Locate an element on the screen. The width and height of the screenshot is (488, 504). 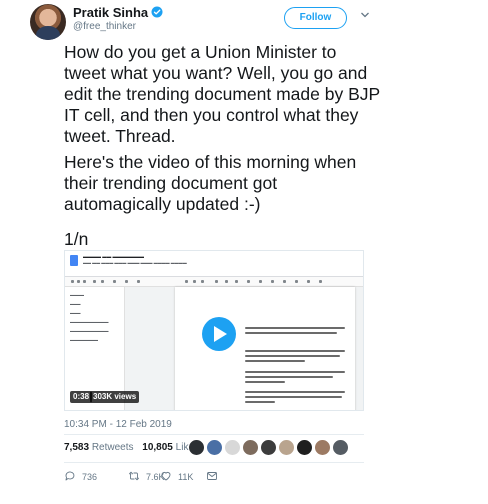
retweets-count: 7,583 is located at coordinates (76, 447).